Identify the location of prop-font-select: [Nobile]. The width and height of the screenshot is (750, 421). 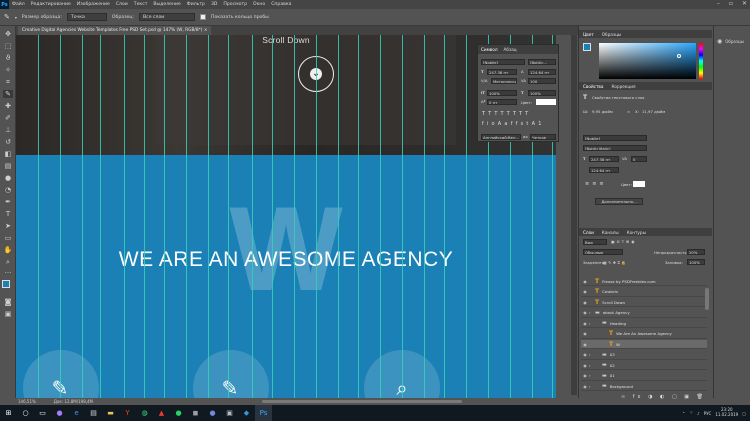
(615, 138).